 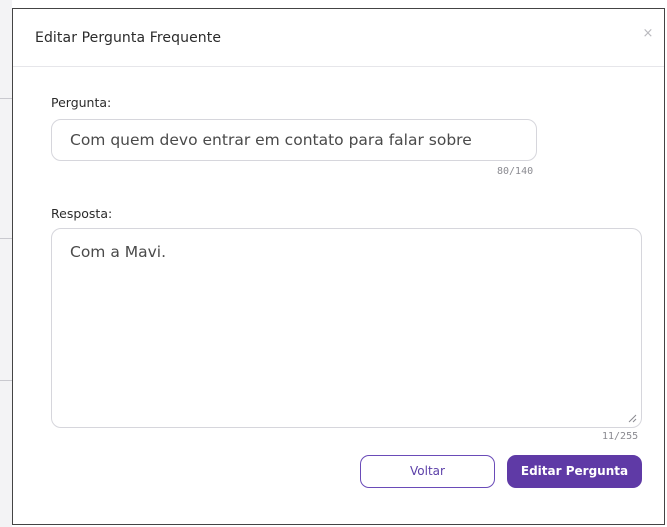 What do you see at coordinates (118, 252) in the screenshot?
I see `answer-textarea-value: Com a Mavi.` at bounding box center [118, 252].